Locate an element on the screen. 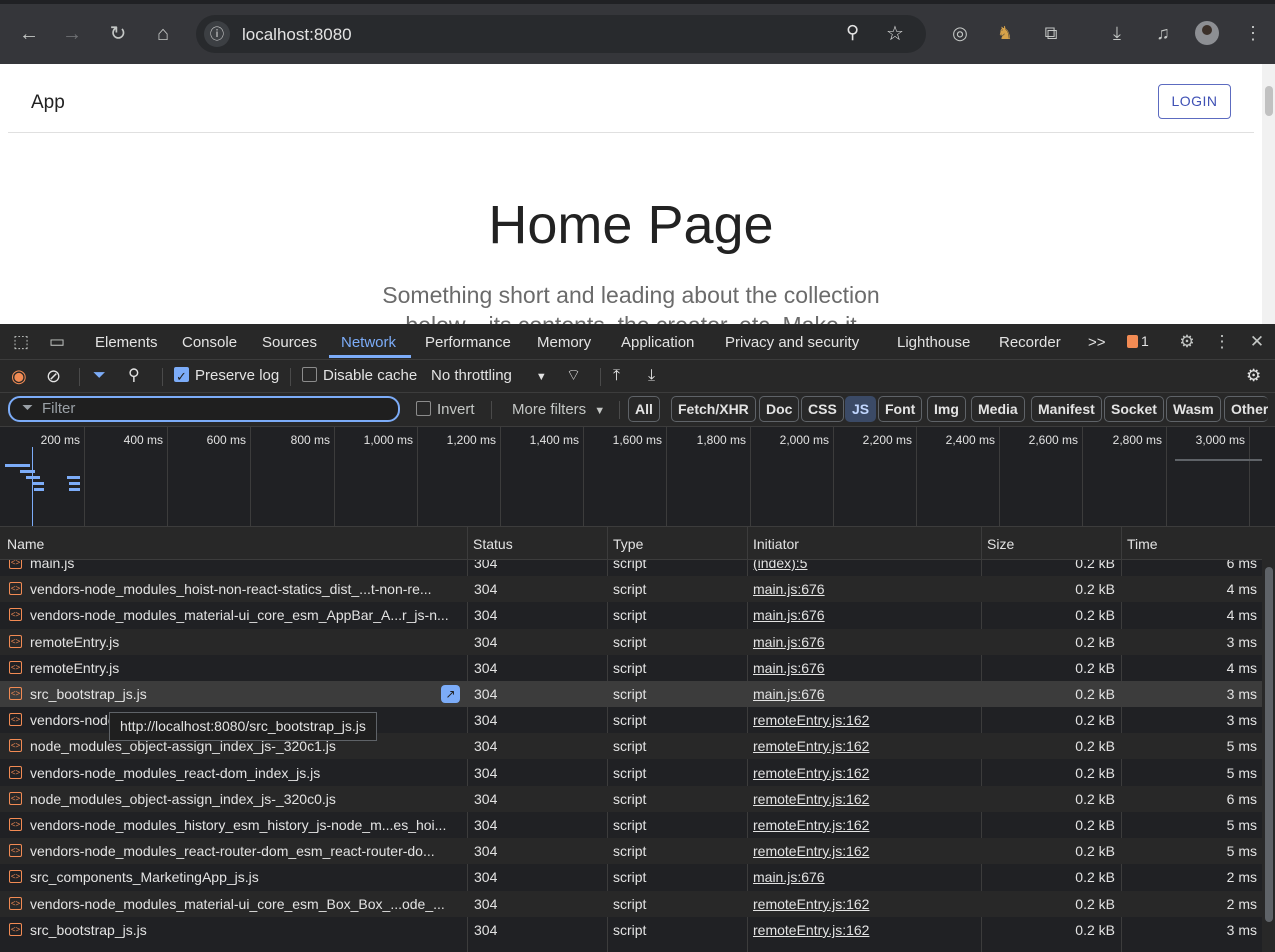 Image resolution: width=1275 pixels, height=952 pixels. filter-type-js: JS is located at coordinates (861, 409).